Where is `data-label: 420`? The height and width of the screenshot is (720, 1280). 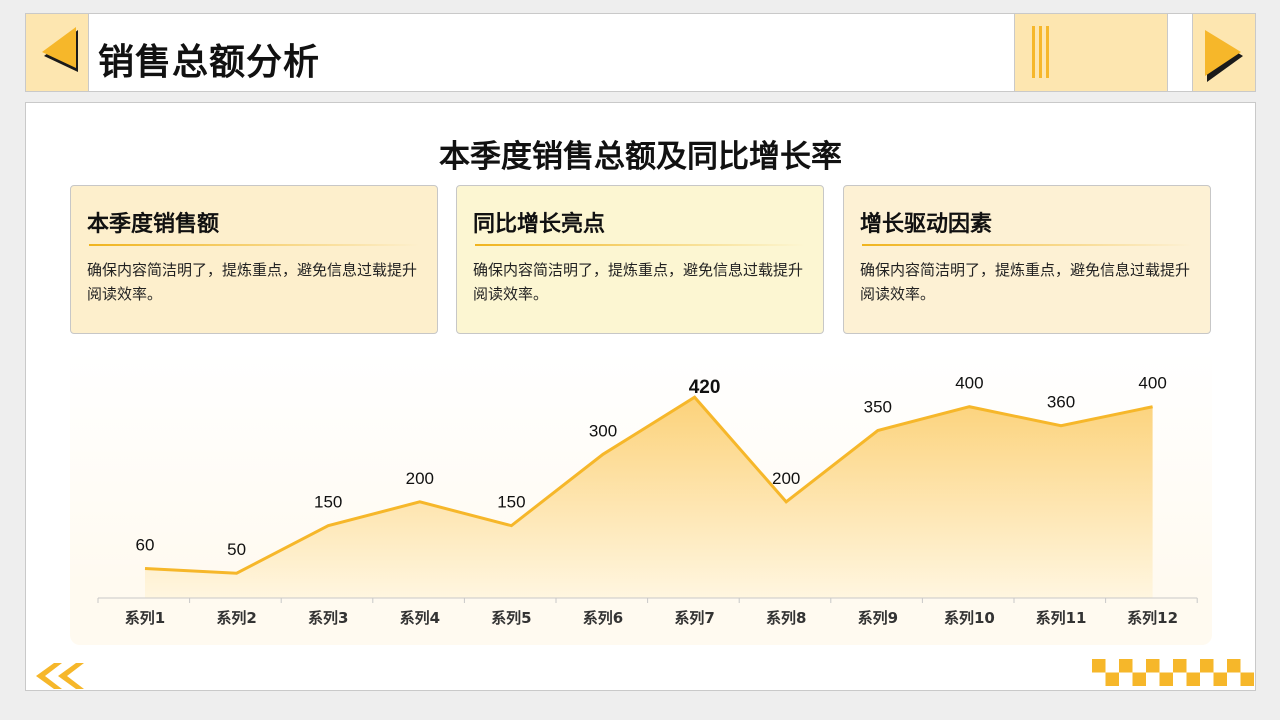 data-label: 420 is located at coordinates (705, 387).